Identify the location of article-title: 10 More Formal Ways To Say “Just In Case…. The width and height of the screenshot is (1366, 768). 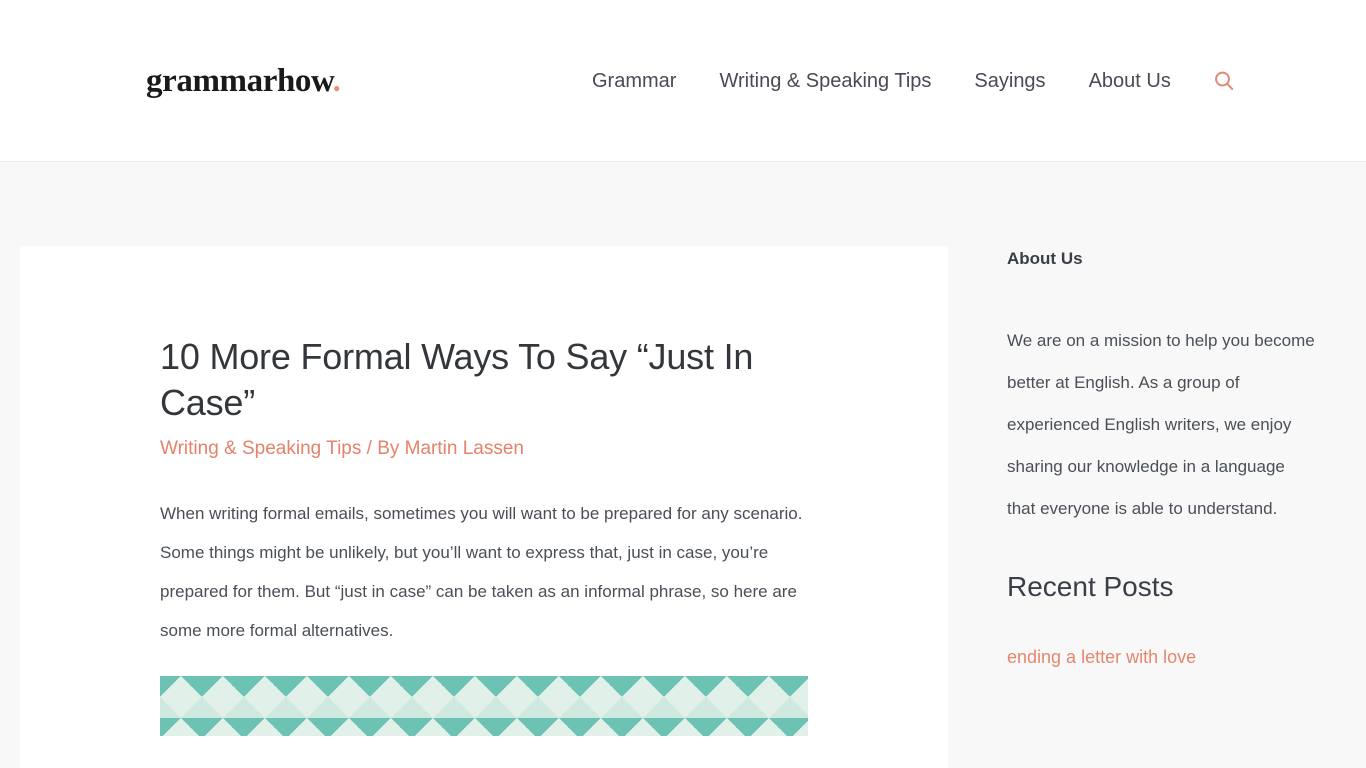
(457, 379).